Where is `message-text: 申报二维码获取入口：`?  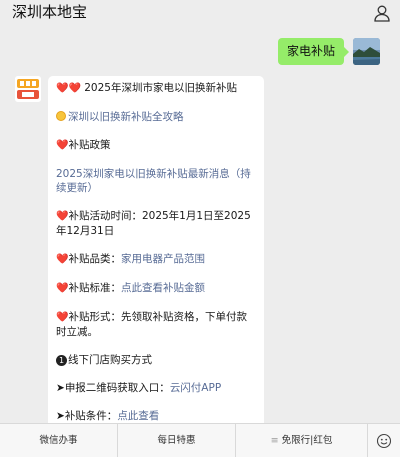
message-text: 申报二维码获取入口： is located at coordinates (117, 388).